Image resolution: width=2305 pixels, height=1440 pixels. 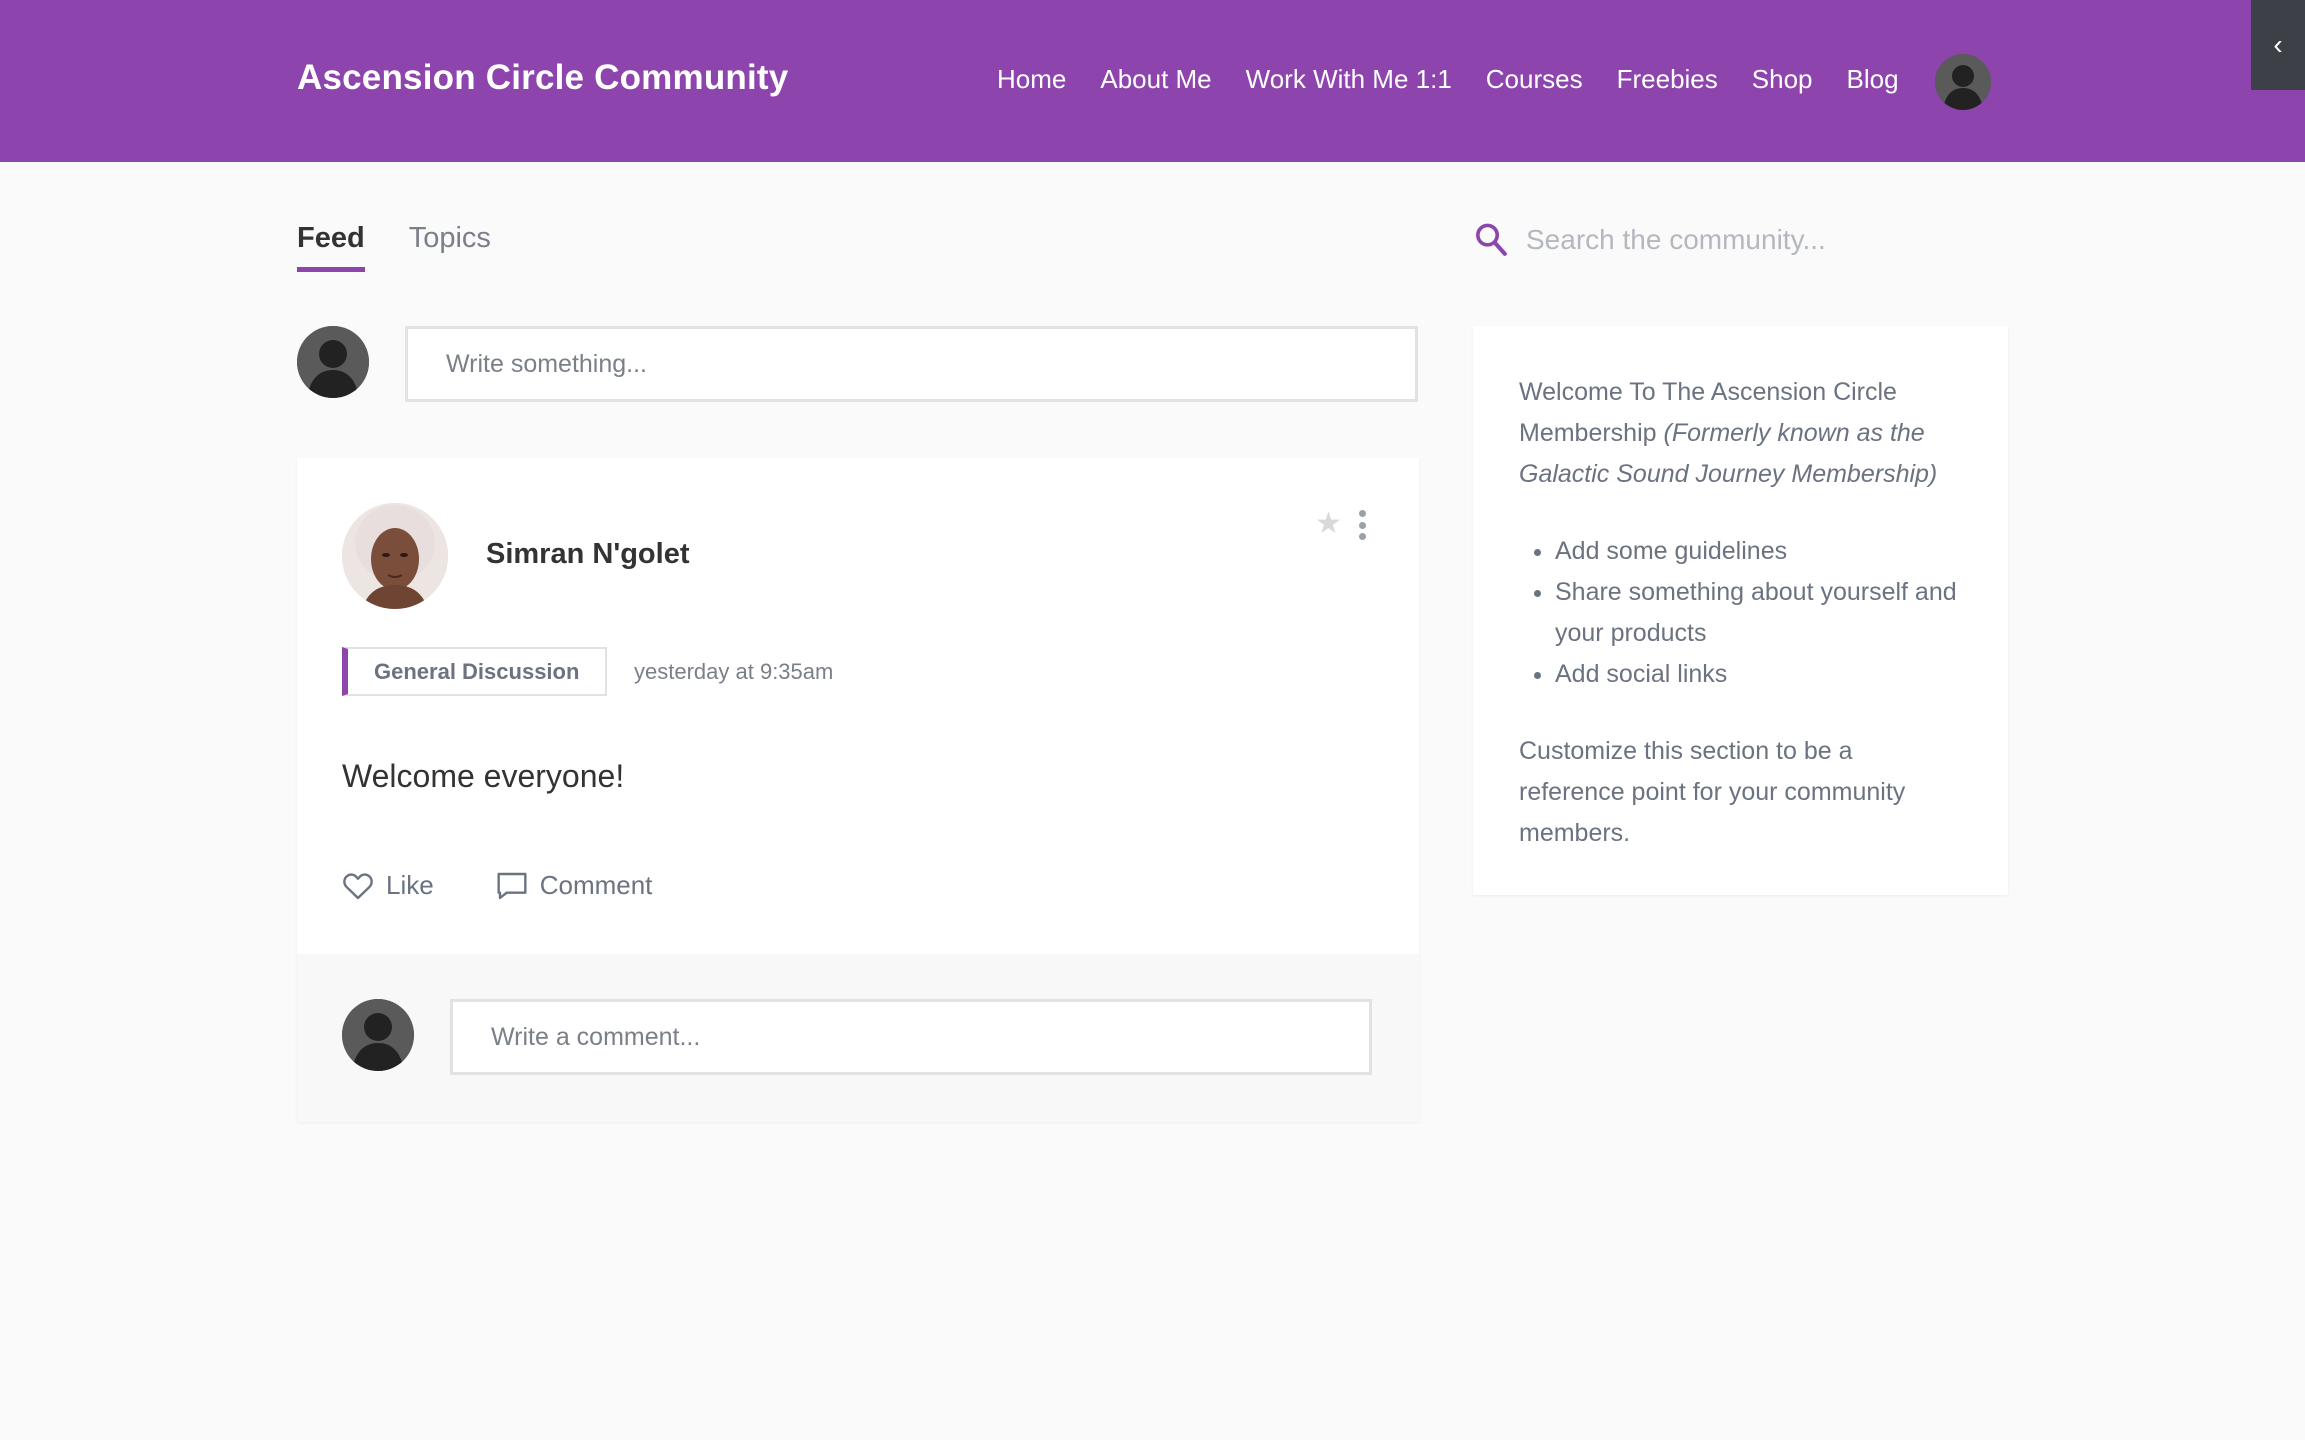 I want to click on nav-blog: Blog, so click(x=1873, y=79).